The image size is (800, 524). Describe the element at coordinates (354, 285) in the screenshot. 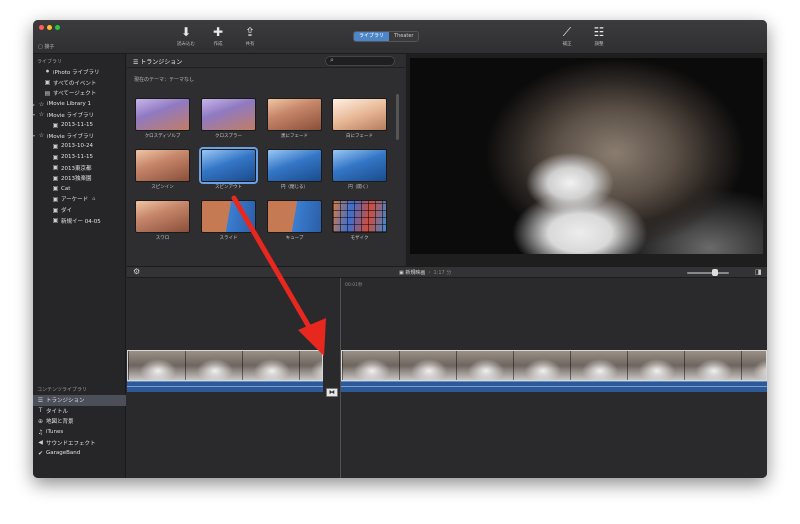

I see `playhead-timecode: 00:01秒` at that location.